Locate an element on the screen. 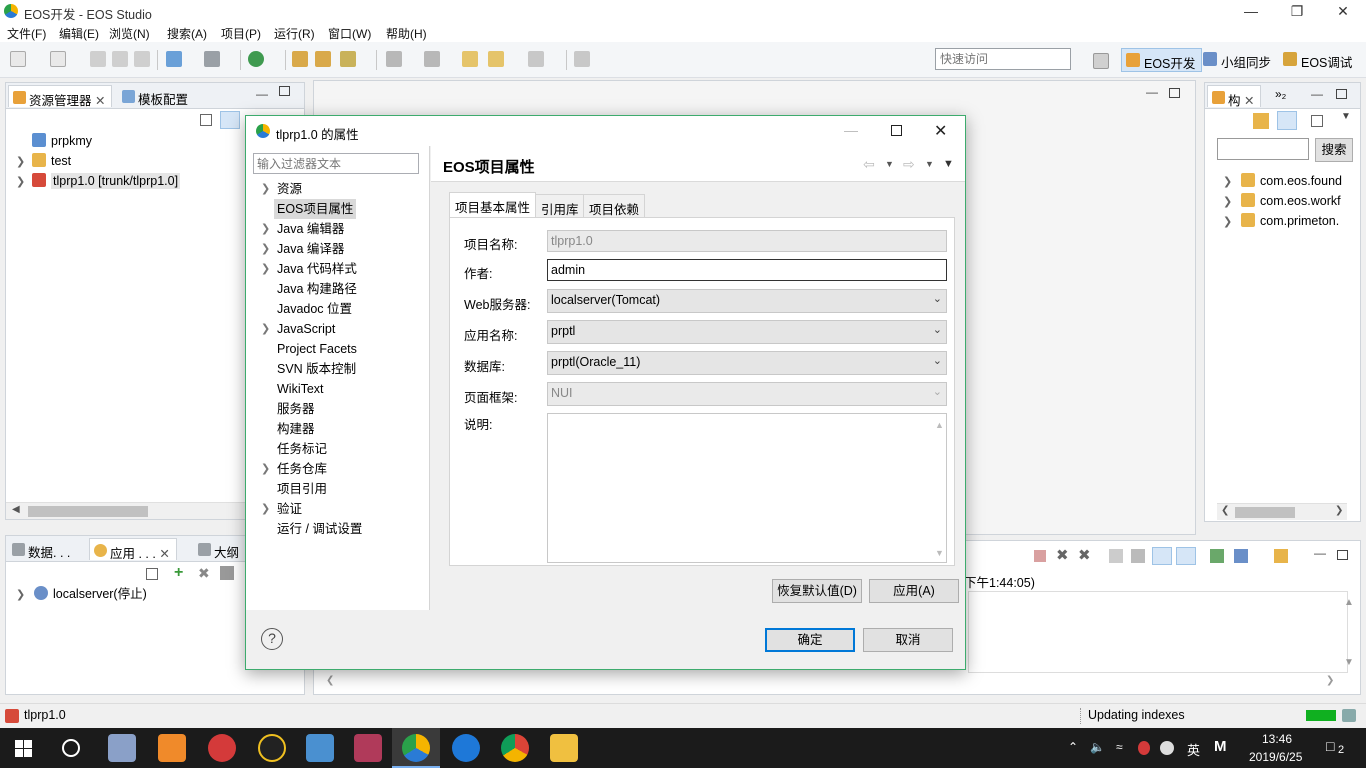 The height and width of the screenshot is (768, 1366). perspective-team-sync: 小组同步 is located at coordinates (1238, 60).